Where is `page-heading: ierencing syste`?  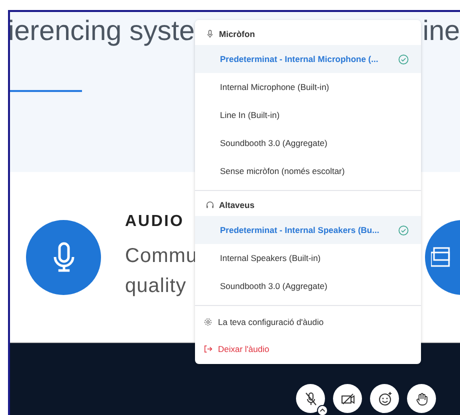 page-heading: ierencing syste is located at coordinates (102, 31).